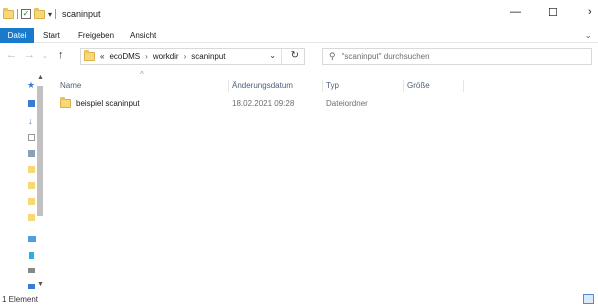 Image resolution: width=598 pixels, height=307 pixels. I want to click on file-date: 18.02.2021 09:28, so click(263, 103).